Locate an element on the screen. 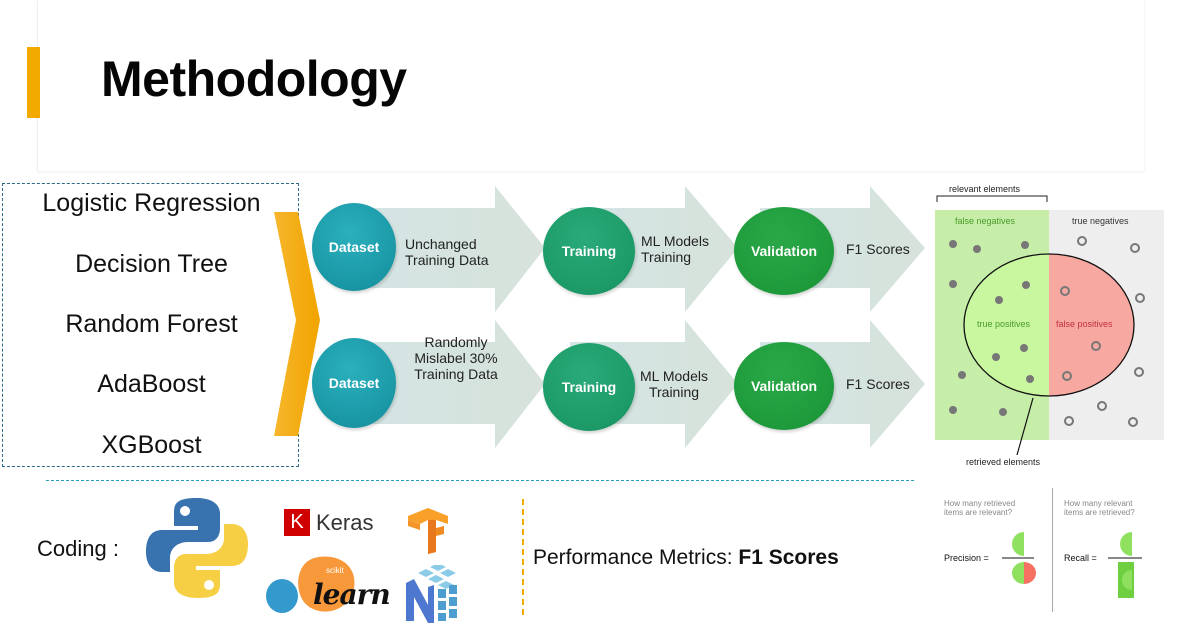 This screenshot has height=625, width=1179. keras-label: Keras is located at coordinates (345, 522).